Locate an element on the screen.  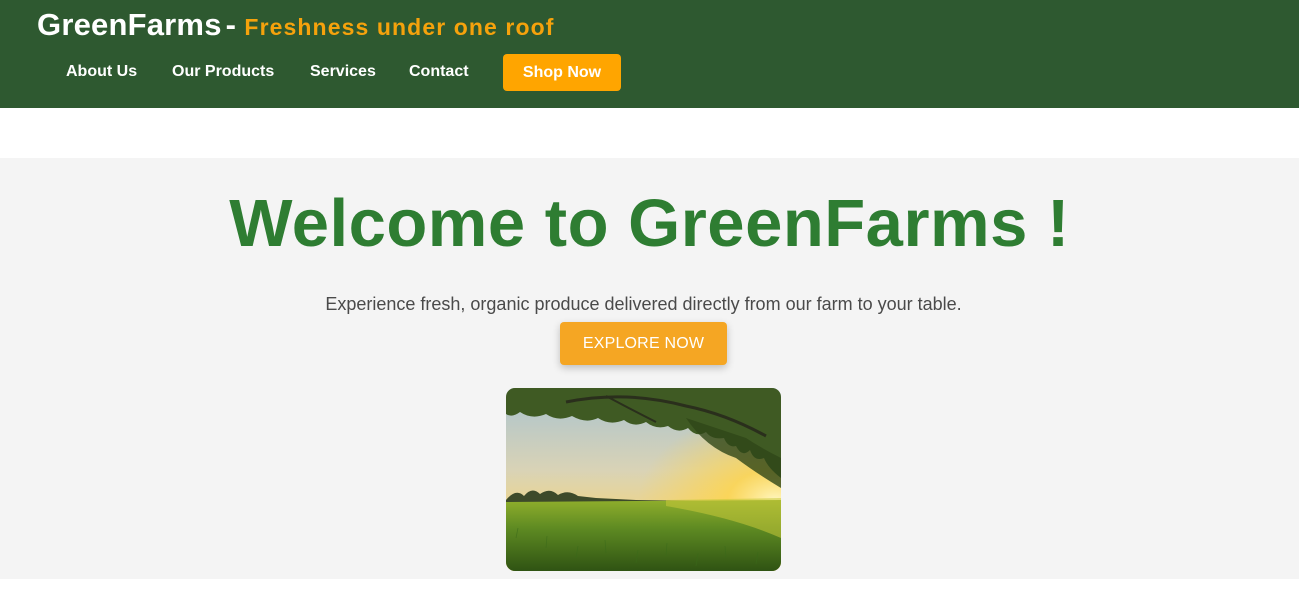
nav-about-us: About Us is located at coordinates (101, 72).